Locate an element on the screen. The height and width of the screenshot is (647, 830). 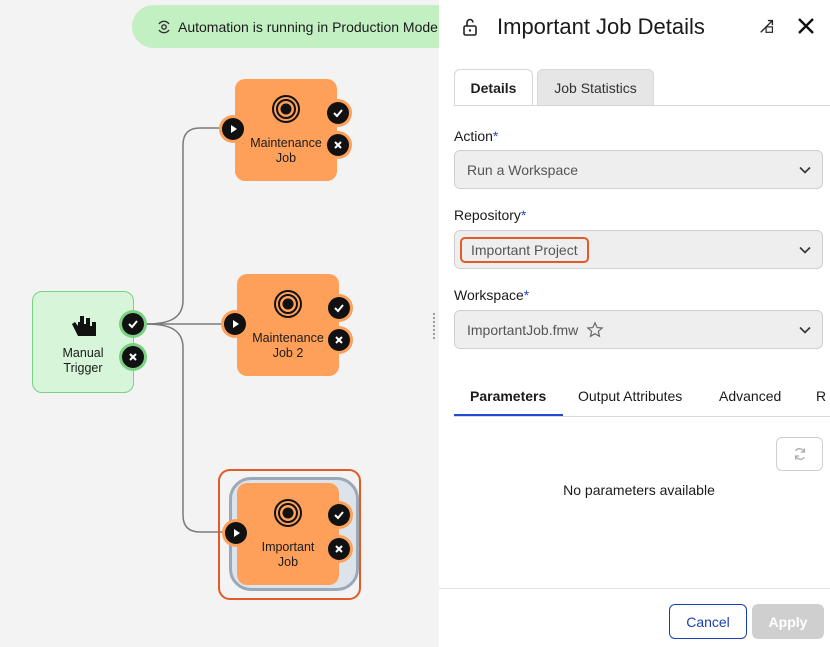
trigger-failure-port is located at coordinates (133, 357).